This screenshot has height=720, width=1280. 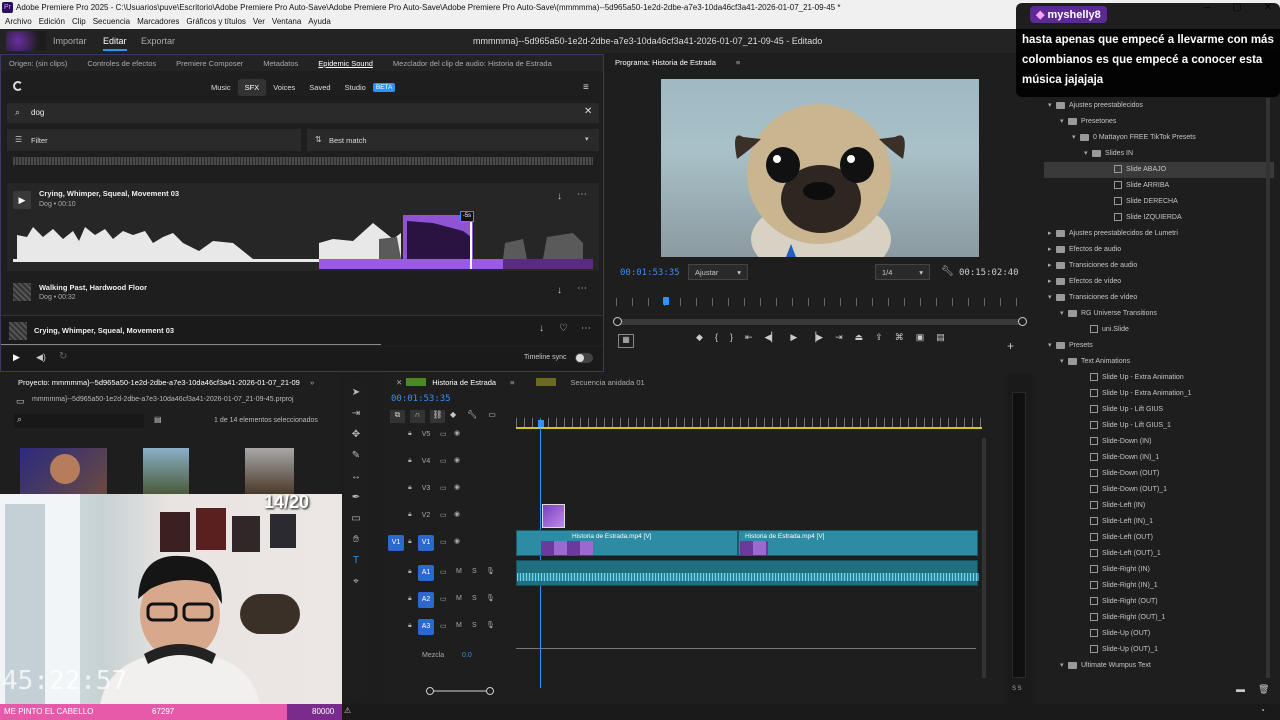 I want to click on program-timecode: 00:01:53:35, so click(x=650, y=273).